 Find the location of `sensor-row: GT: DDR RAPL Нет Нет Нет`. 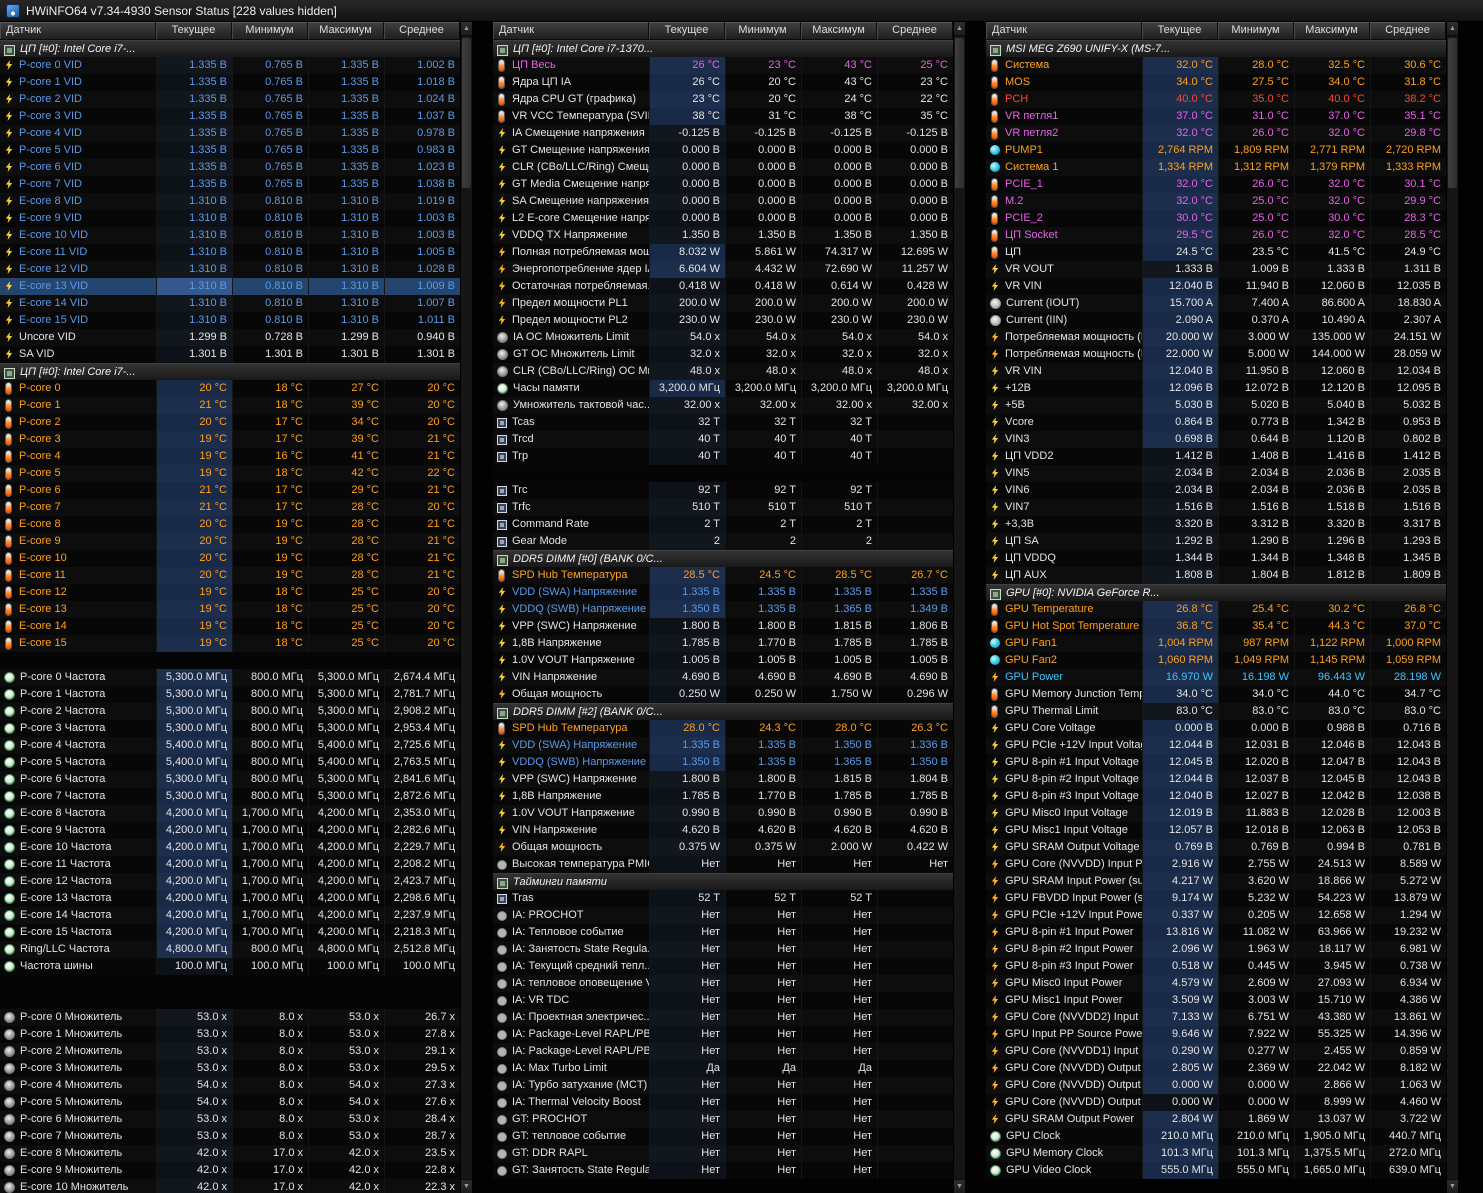

sensor-row: GT: DDR RAPL Нет Нет Нет is located at coordinates (723, 1153).